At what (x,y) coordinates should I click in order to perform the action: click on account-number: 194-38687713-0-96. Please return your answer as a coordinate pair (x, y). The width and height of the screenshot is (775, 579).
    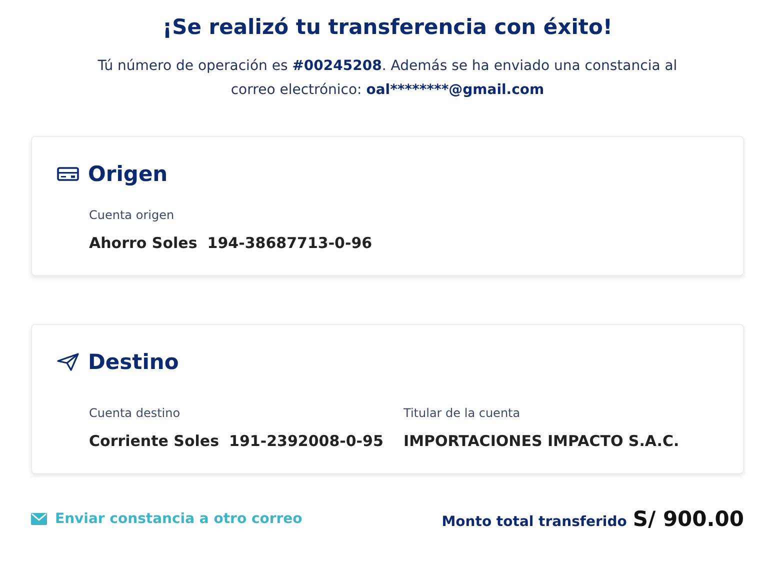
    Looking at the image, I should click on (289, 243).